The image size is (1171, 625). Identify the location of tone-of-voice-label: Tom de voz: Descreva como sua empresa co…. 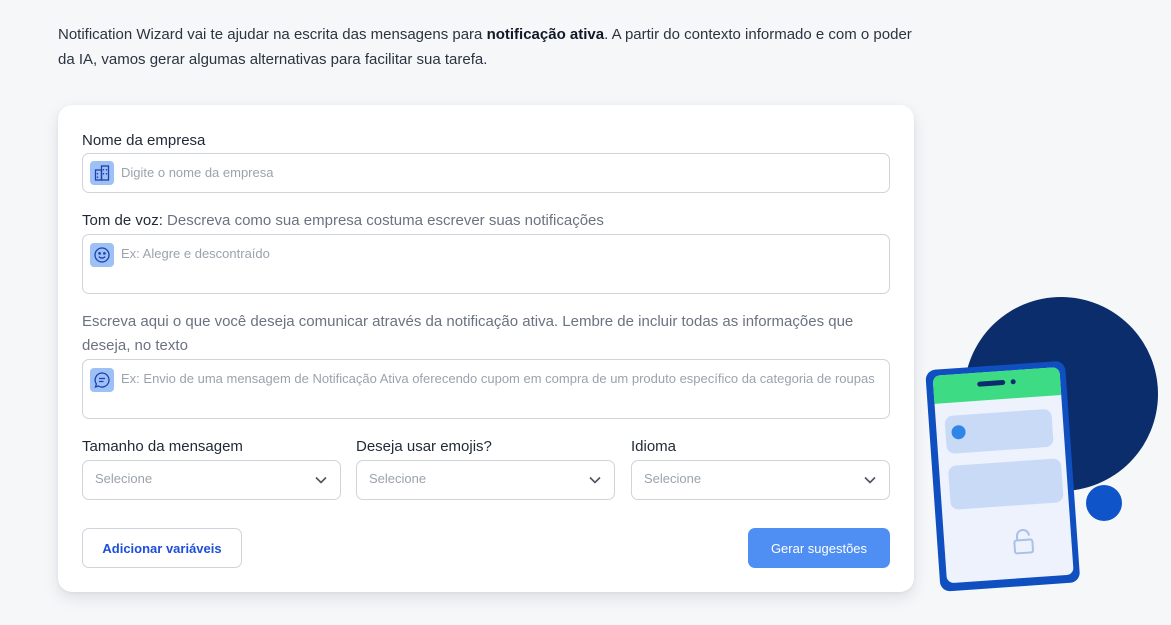
(343, 220).